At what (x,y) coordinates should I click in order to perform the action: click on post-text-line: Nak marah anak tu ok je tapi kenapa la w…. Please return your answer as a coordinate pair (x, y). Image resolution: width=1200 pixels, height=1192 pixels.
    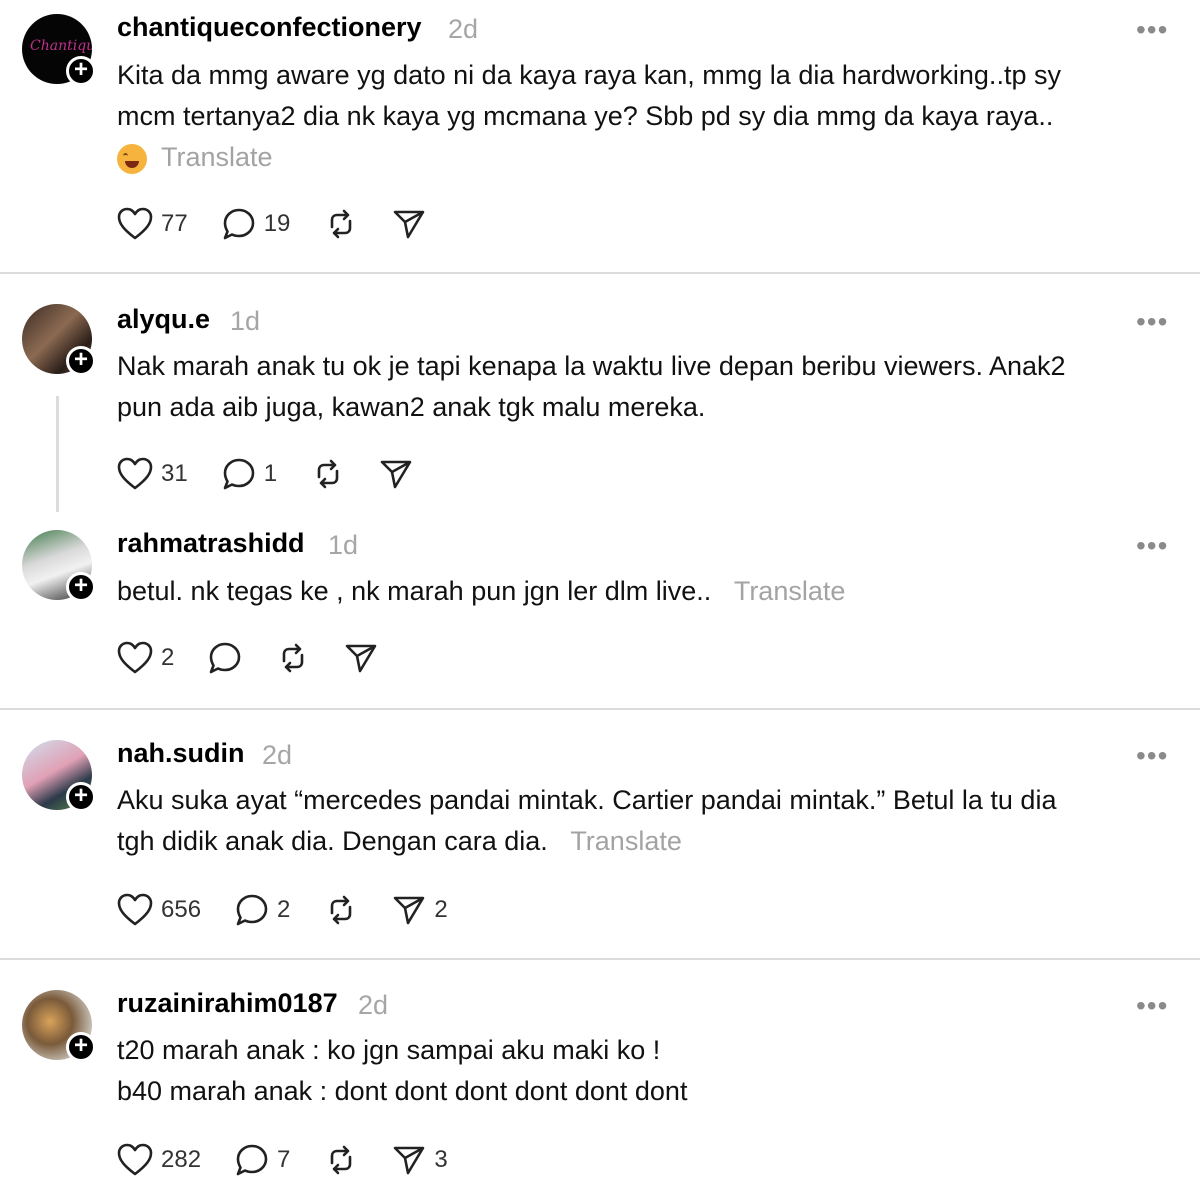
    Looking at the image, I should click on (591, 366).